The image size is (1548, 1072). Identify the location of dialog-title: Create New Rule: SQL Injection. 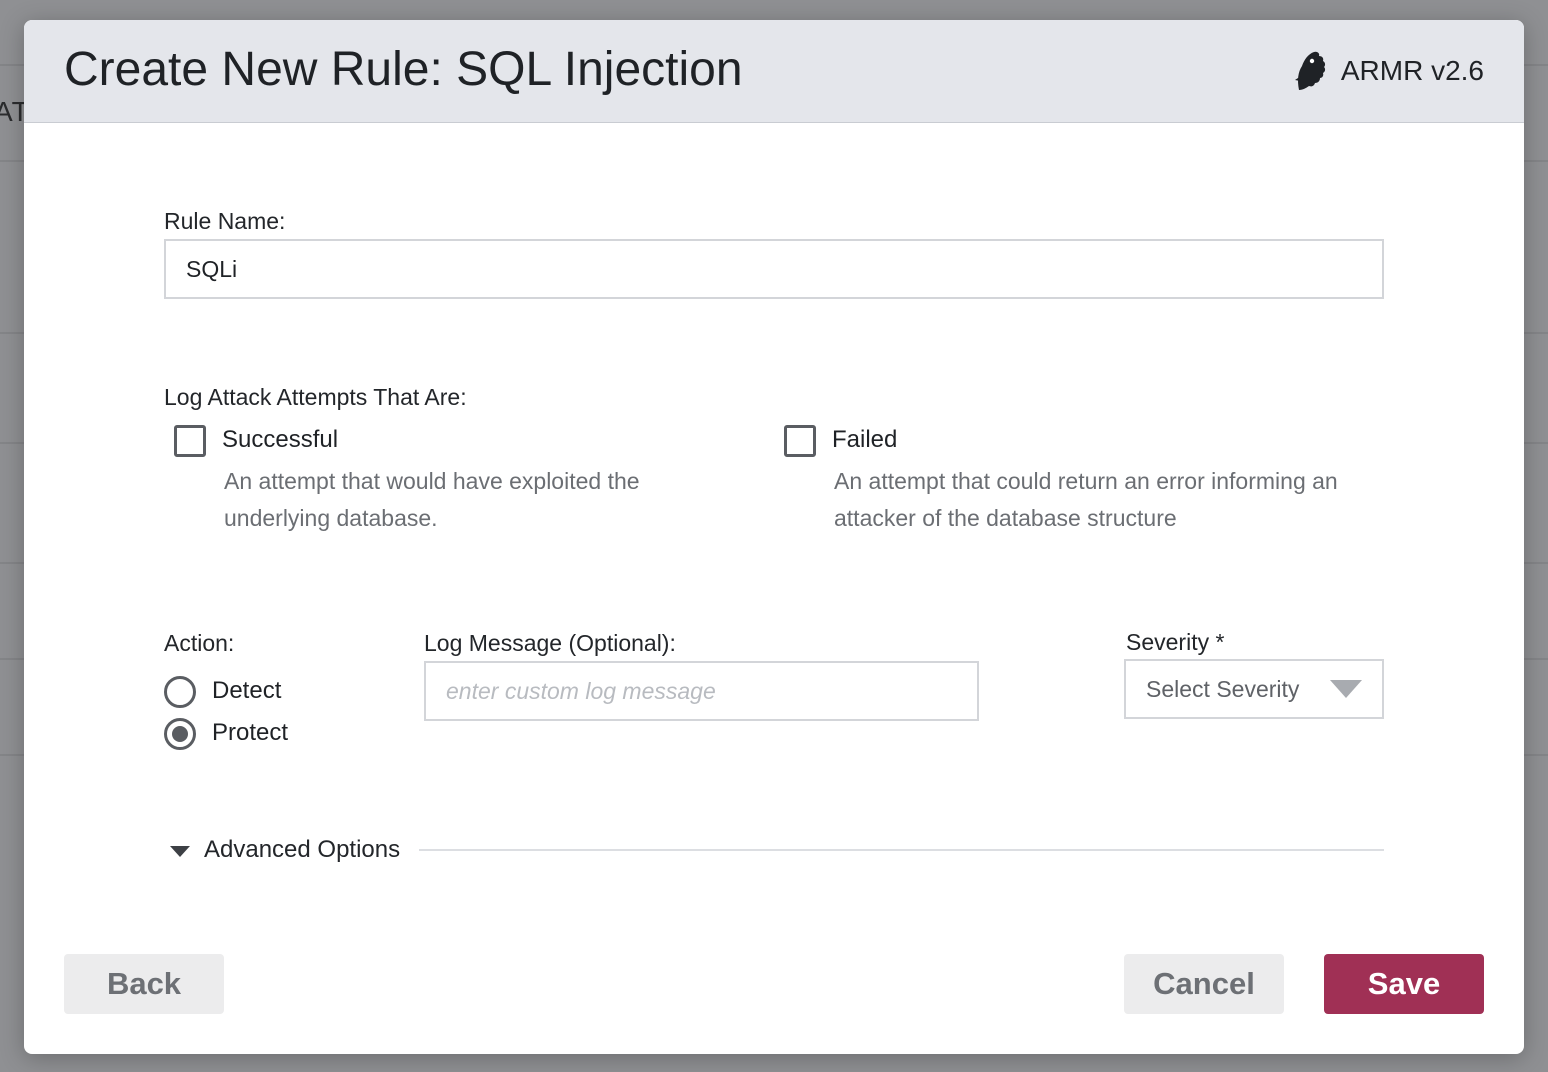
(403, 69).